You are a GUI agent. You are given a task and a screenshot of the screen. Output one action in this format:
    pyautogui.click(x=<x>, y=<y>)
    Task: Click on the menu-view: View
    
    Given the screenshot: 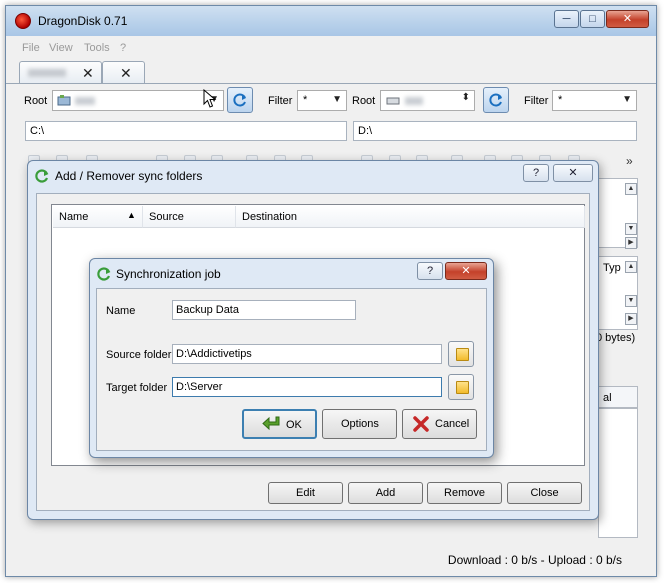 What is the action you would take?
    pyautogui.click(x=61, y=48)
    